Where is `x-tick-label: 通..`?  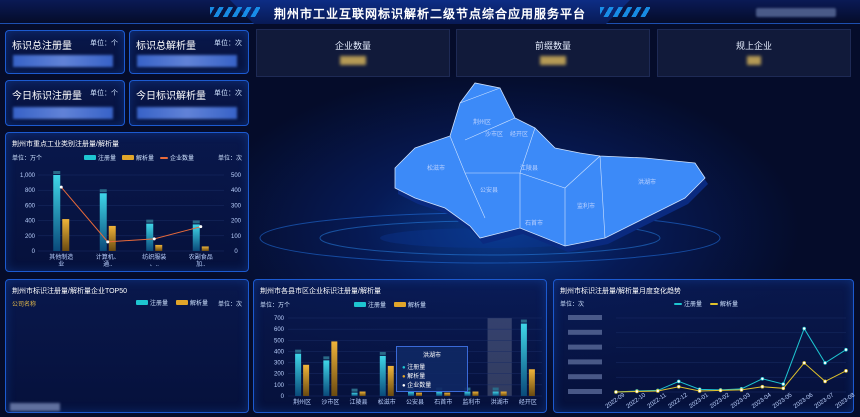
x-tick-label: 通.. is located at coordinates (108, 264).